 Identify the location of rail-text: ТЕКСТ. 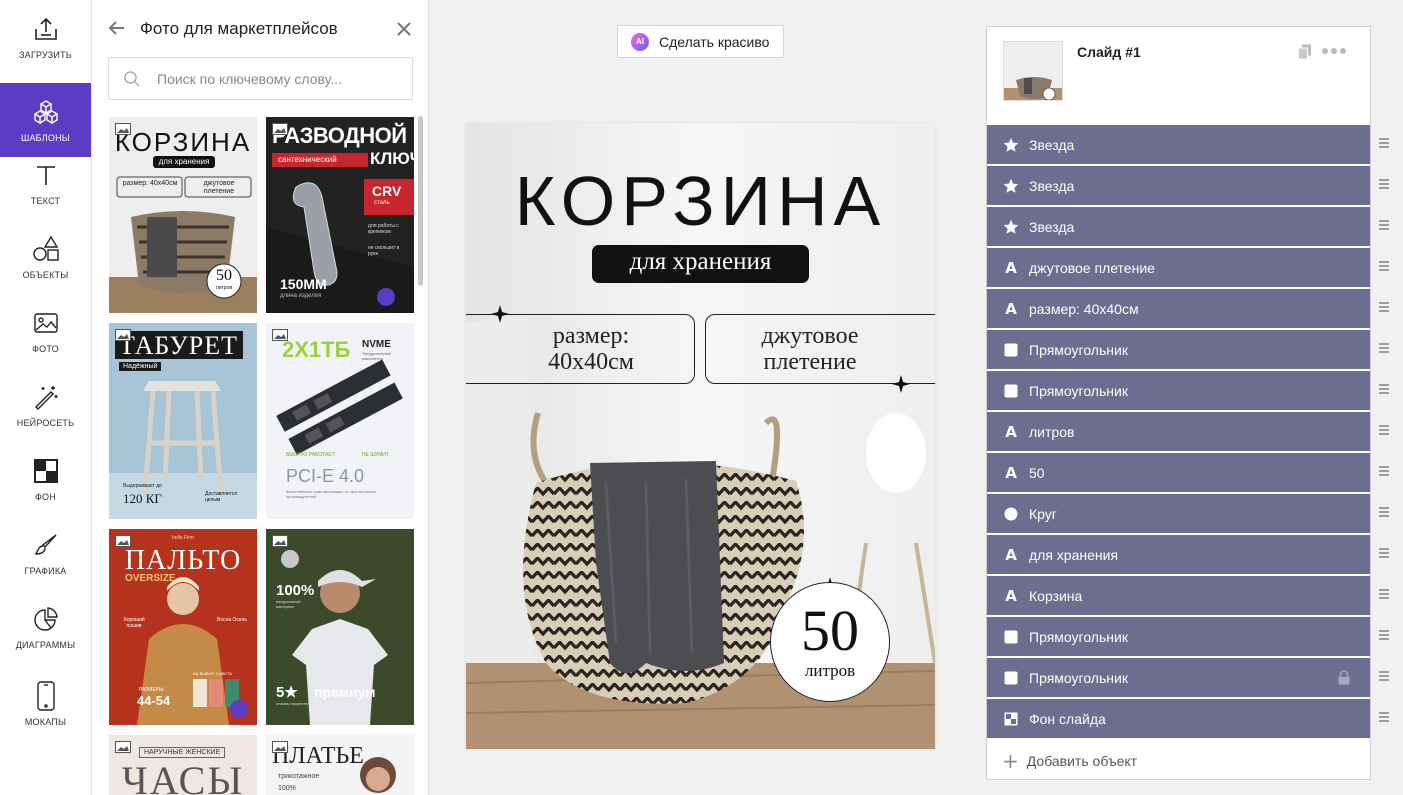
(45, 183).